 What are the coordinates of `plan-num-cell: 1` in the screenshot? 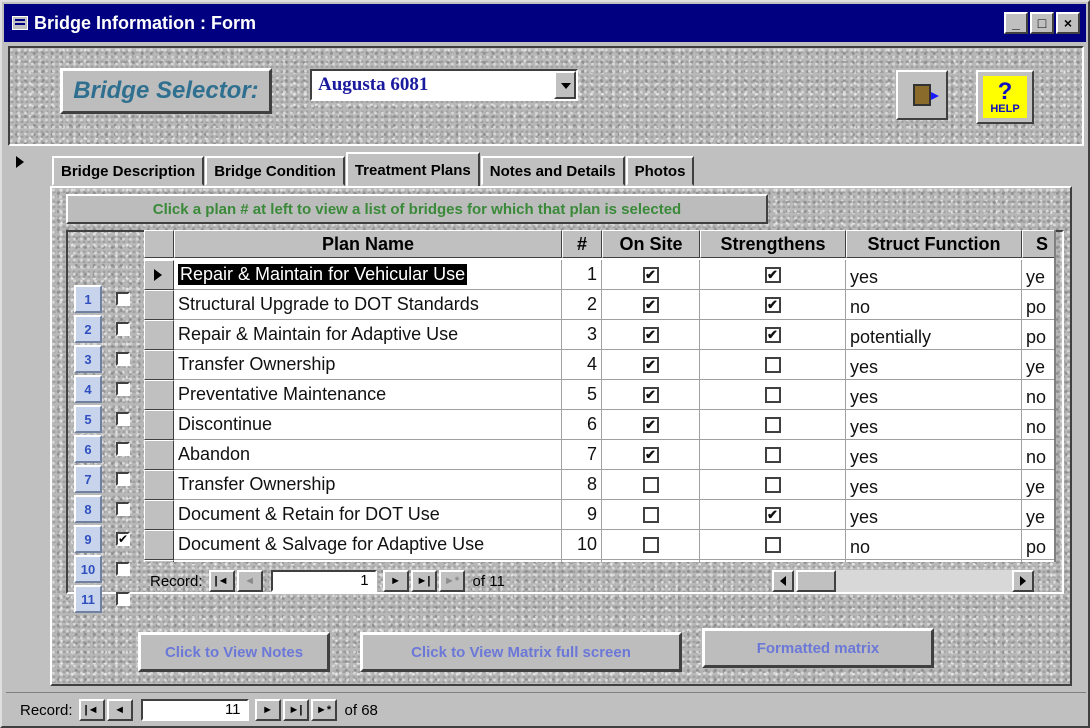 It's located at (582, 275).